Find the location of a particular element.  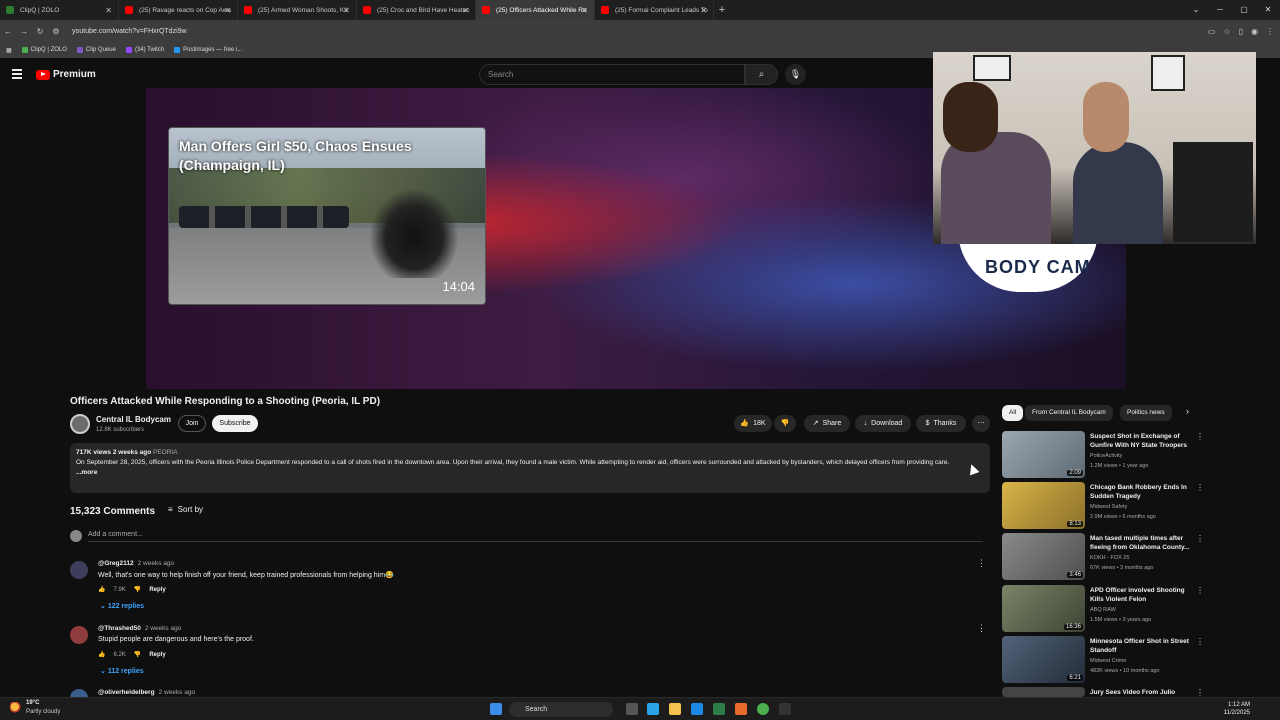

search-button: ⌕ is located at coordinates (761, 74).